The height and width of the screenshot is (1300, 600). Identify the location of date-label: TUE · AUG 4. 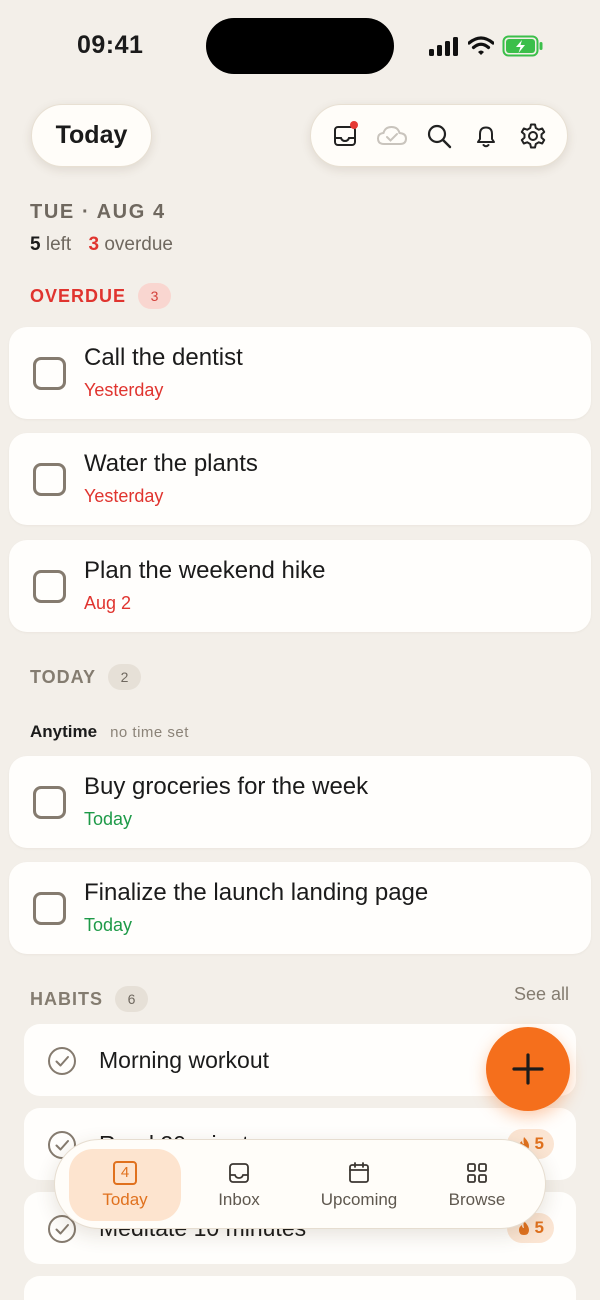
(98, 212).